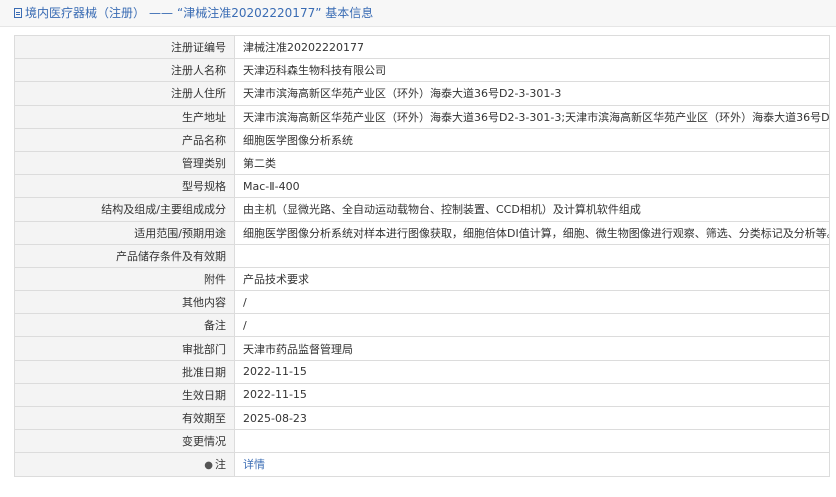 The width and height of the screenshot is (836, 497). I want to click on row-label: 变更情况, so click(124, 441).